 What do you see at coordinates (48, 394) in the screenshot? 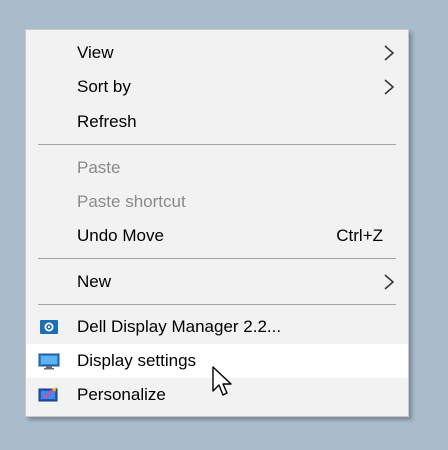
I see `personalize-icon` at bounding box center [48, 394].